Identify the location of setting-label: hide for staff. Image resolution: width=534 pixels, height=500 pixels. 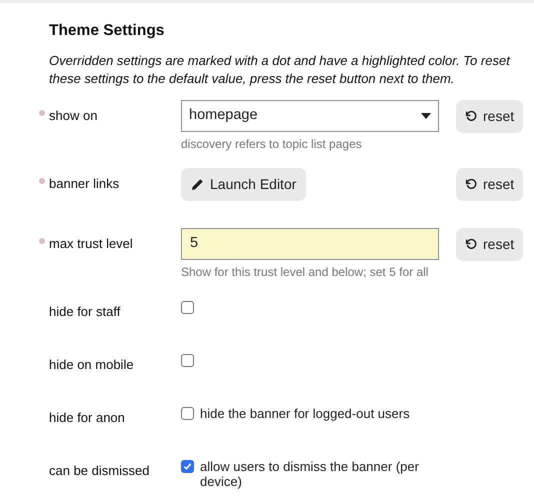
(84, 312).